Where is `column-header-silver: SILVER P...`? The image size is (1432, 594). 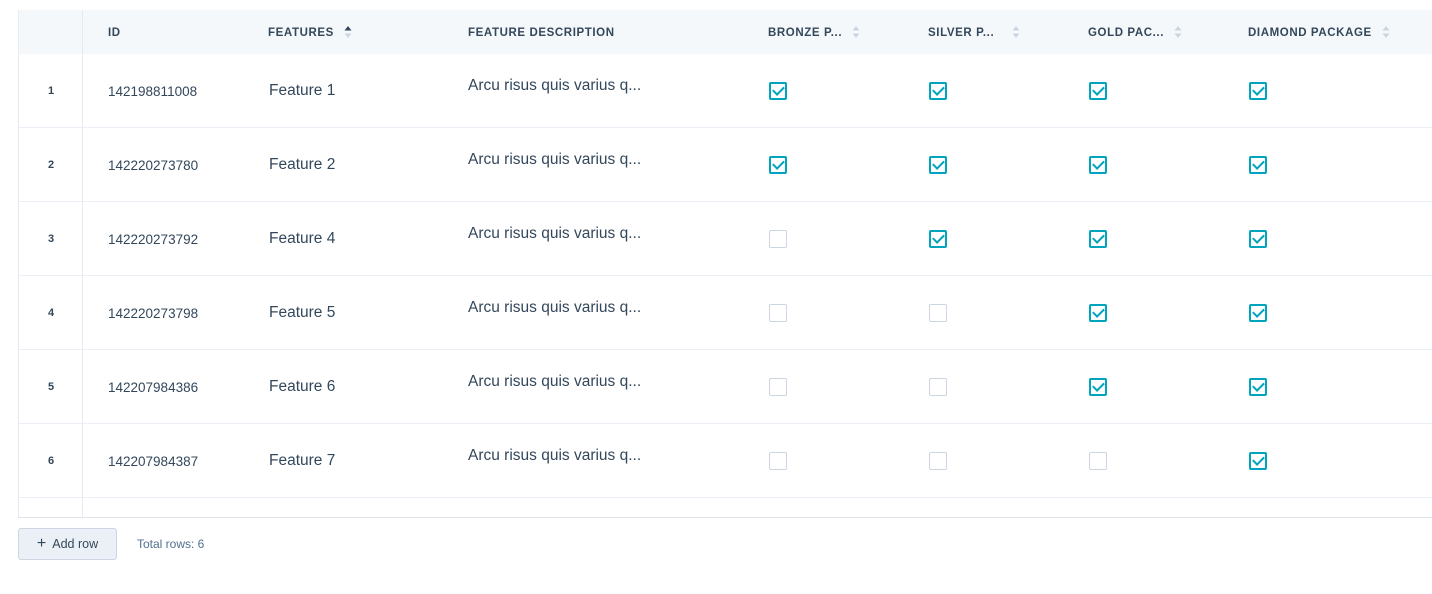 column-header-silver: SILVER P... is located at coordinates (974, 32).